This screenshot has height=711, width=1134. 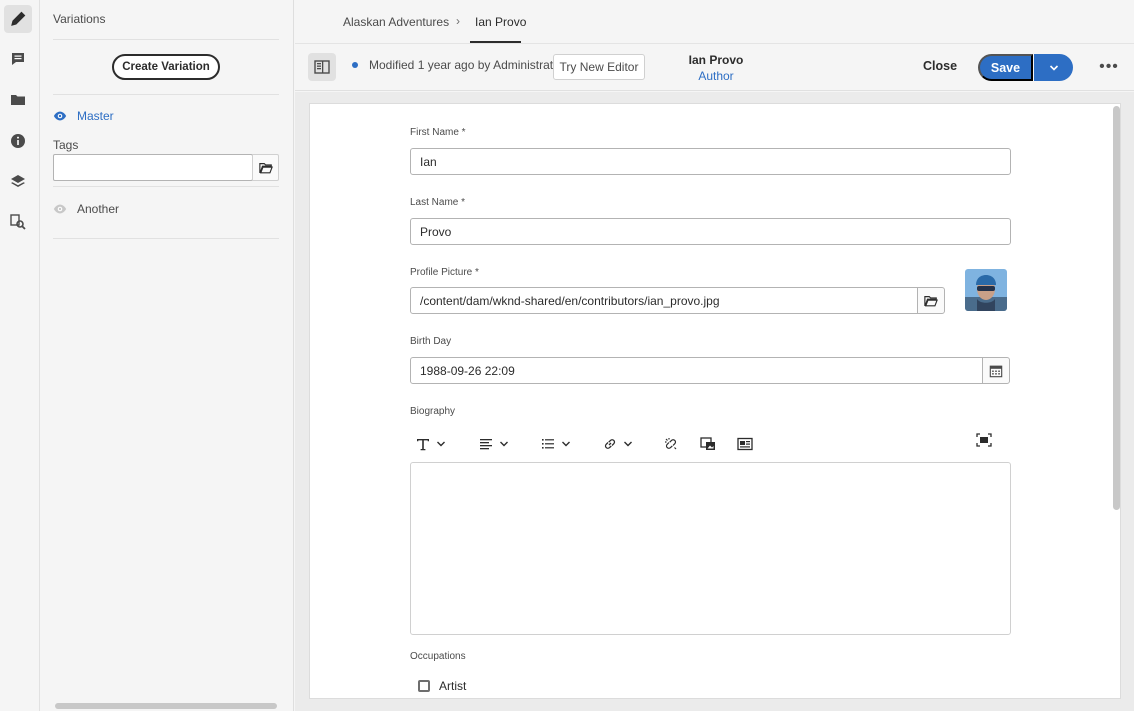 What do you see at coordinates (153, 167) in the screenshot?
I see `tags-input` at bounding box center [153, 167].